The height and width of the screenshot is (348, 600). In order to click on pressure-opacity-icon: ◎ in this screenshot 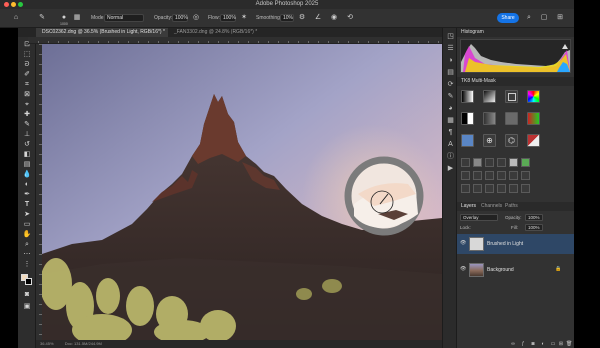, I will do `click(196, 18)`.